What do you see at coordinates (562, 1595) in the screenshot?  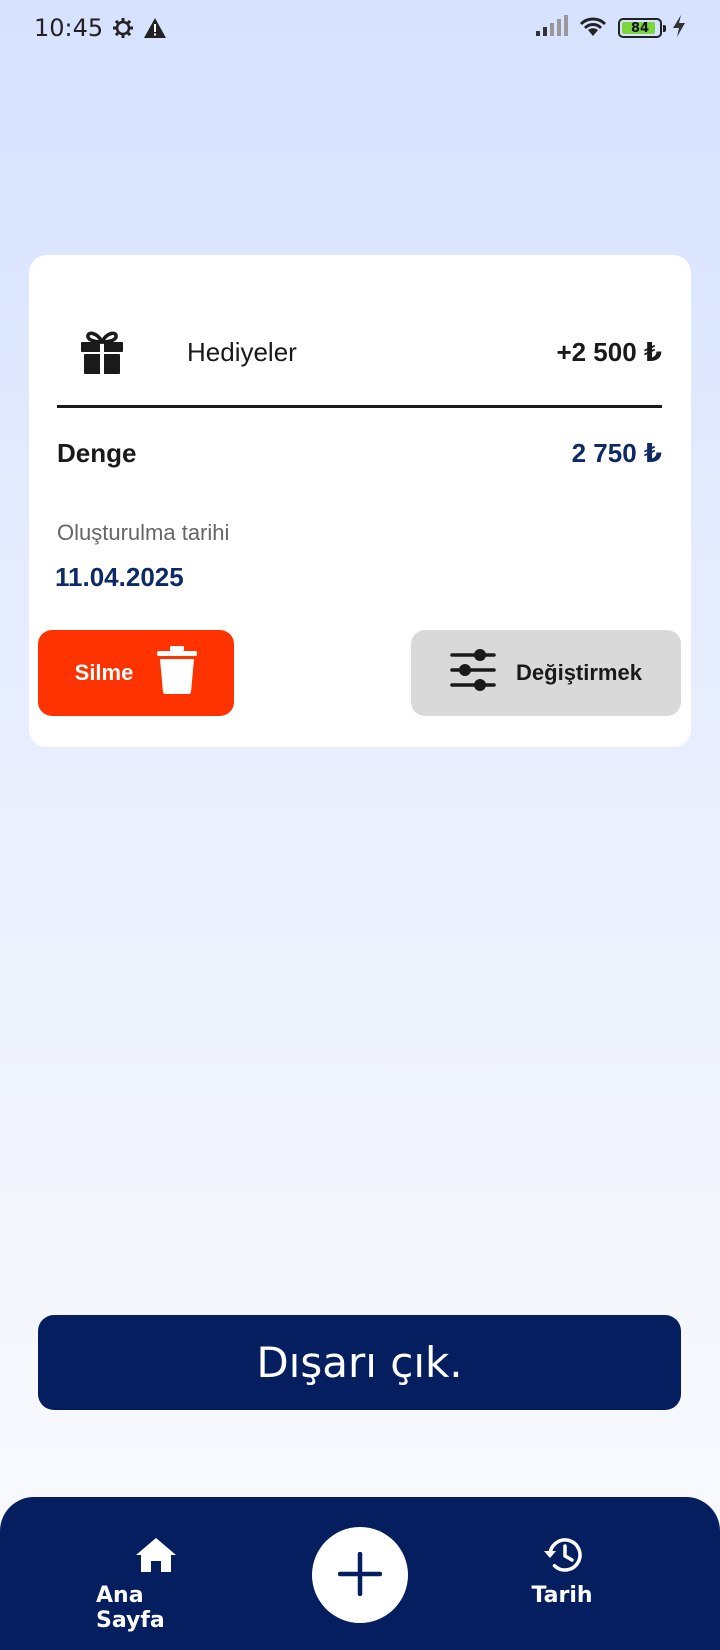 I see `nav-history-label: Tarih` at bounding box center [562, 1595].